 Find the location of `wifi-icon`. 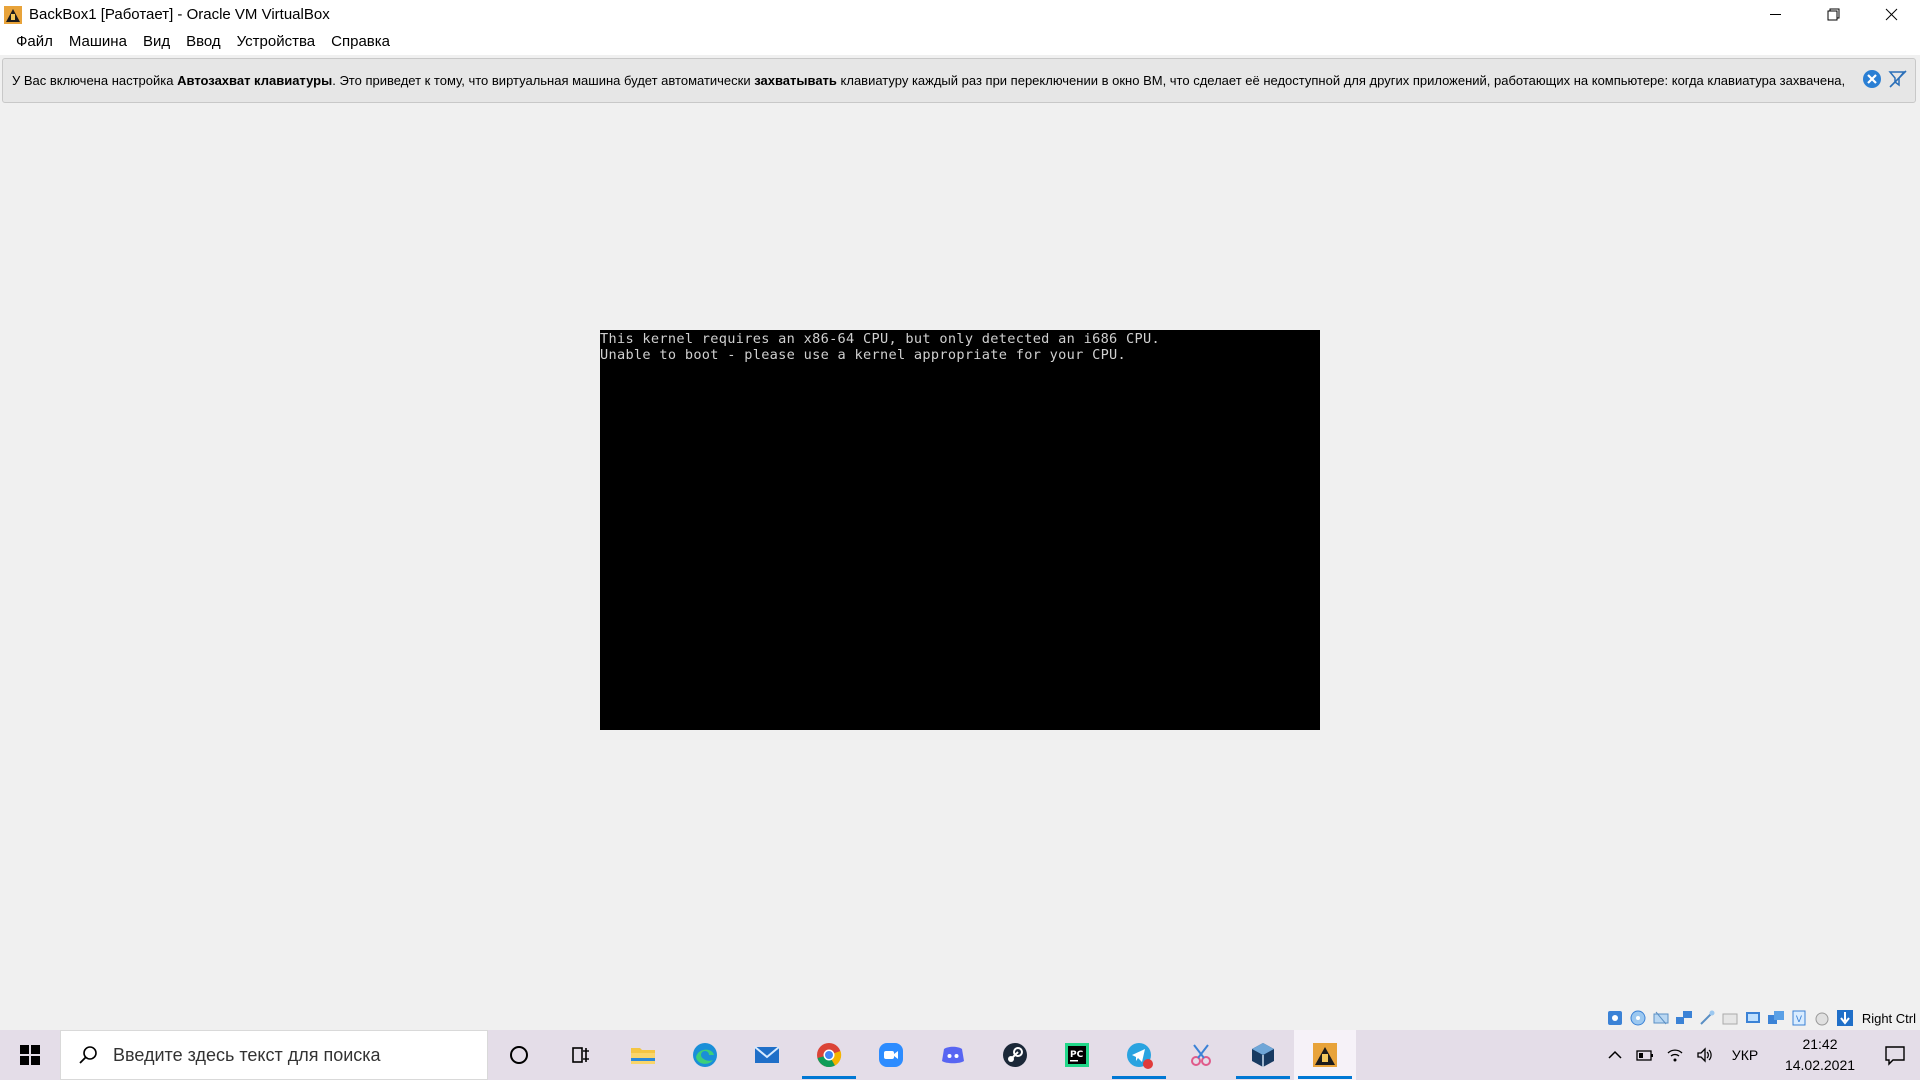

wifi-icon is located at coordinates (1675, 1055).